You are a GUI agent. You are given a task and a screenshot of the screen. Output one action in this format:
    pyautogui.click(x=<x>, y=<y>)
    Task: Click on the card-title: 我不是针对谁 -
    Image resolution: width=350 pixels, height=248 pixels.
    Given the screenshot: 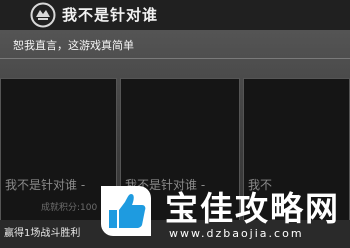 What is the action you would take?
    pyautogui.click(x=45, y=185)
    